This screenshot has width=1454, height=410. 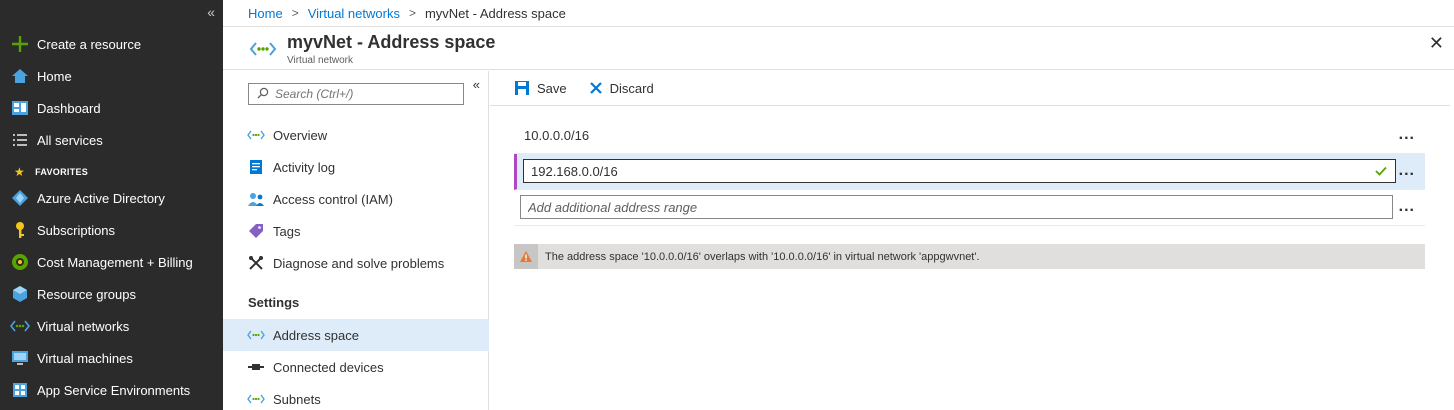 I want to click on nav-azure-active-directory: Azure Active Directory, so click(x=111, y=198).